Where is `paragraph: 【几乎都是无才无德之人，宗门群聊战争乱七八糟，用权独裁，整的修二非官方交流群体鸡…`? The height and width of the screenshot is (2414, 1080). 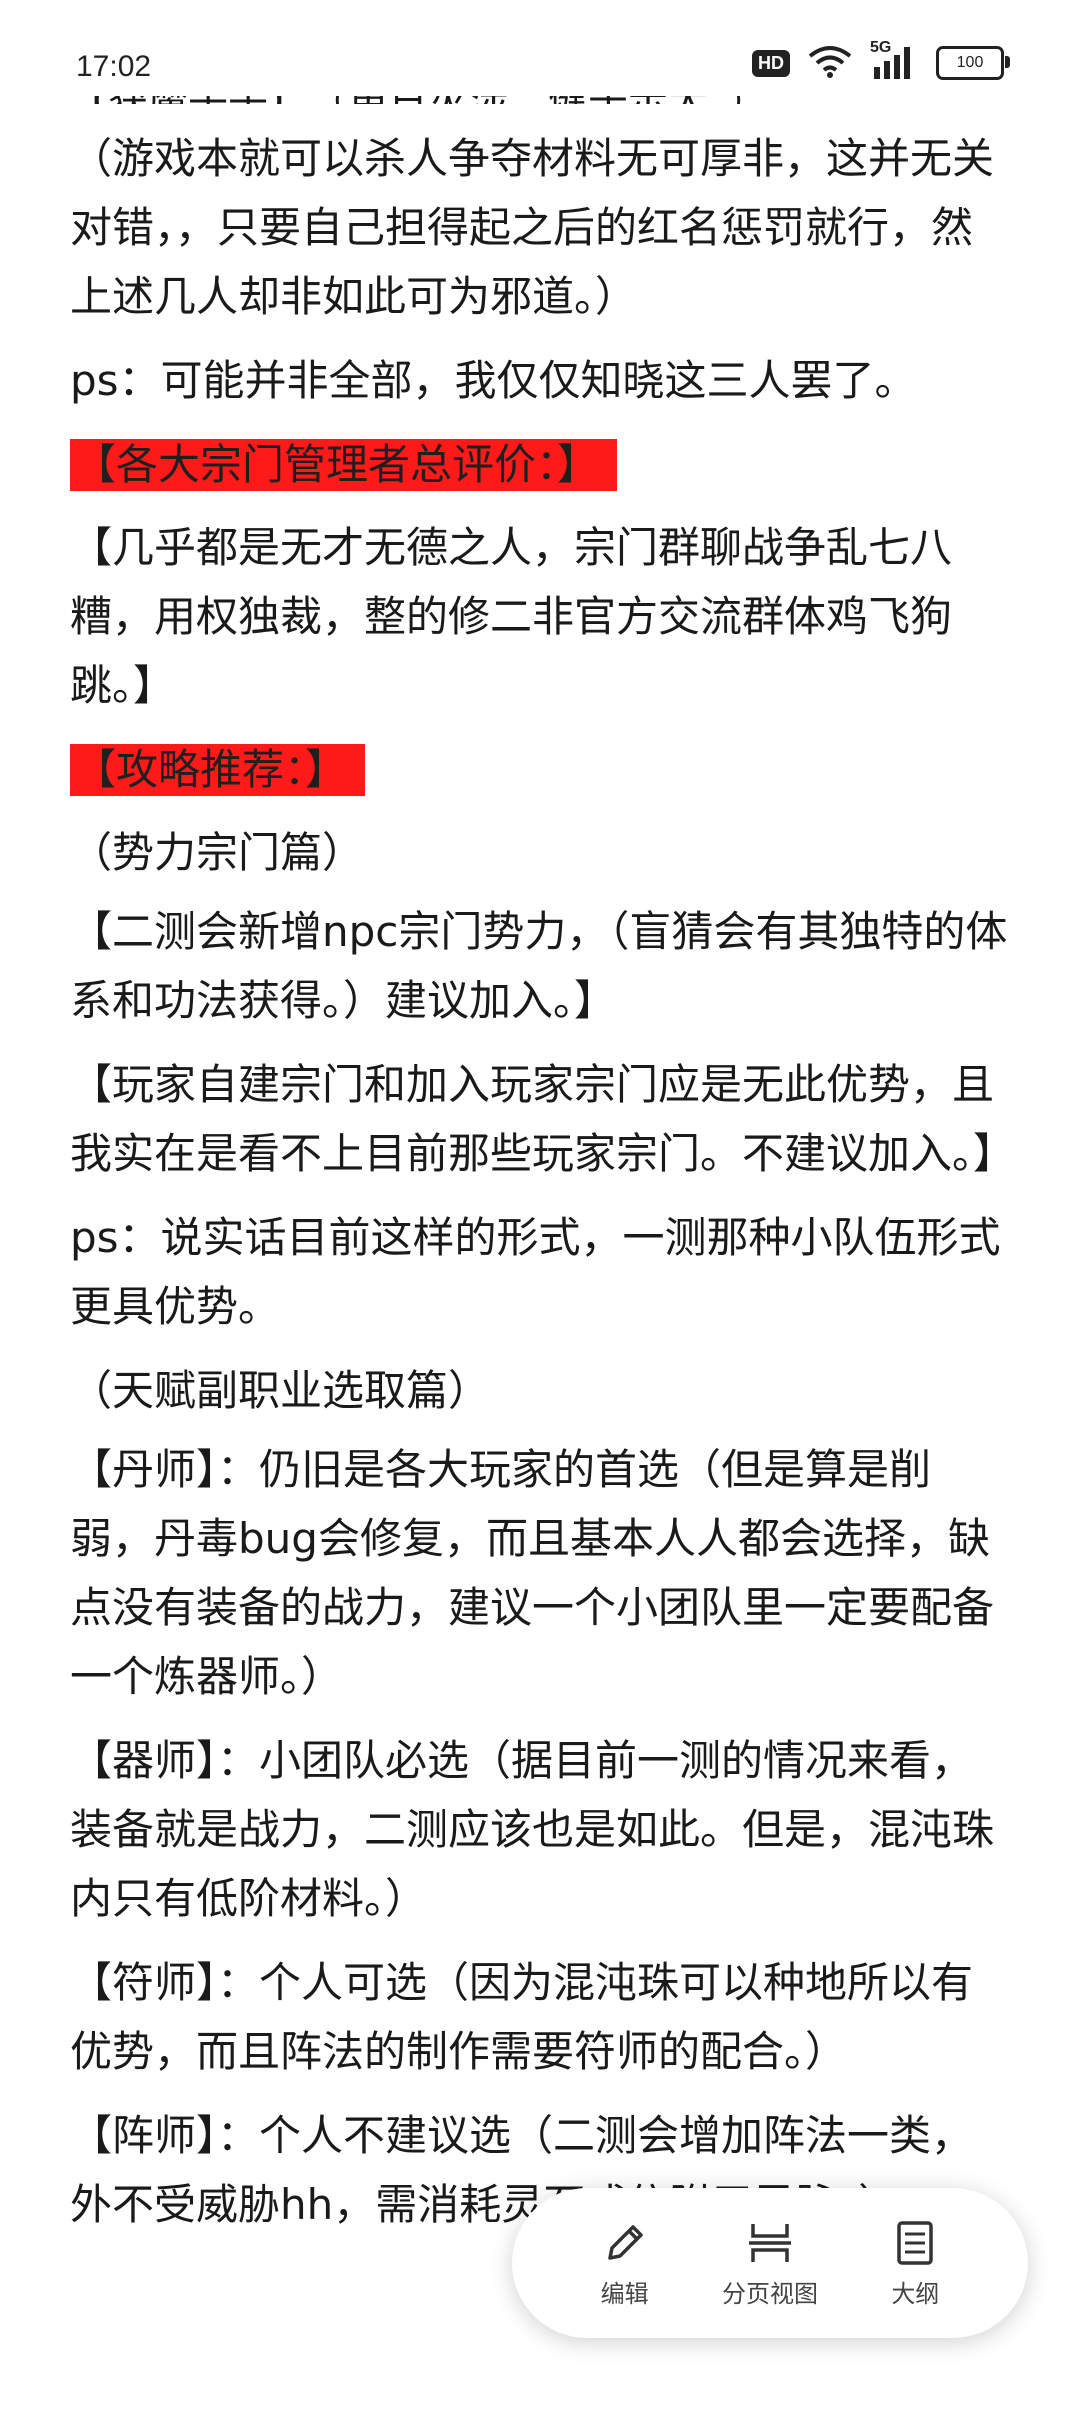
paragraph: 【几乎都是无才无德之人，宗门群聊战争乱七八糟，用权独裁，整的修二非官方交流群体鸡… is located at coordinates (511, 616).